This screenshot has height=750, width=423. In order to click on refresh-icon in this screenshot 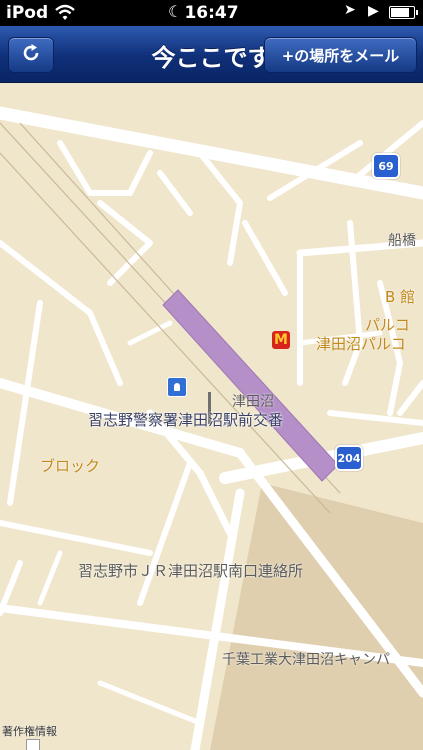, I will do `click(31, 55)`.